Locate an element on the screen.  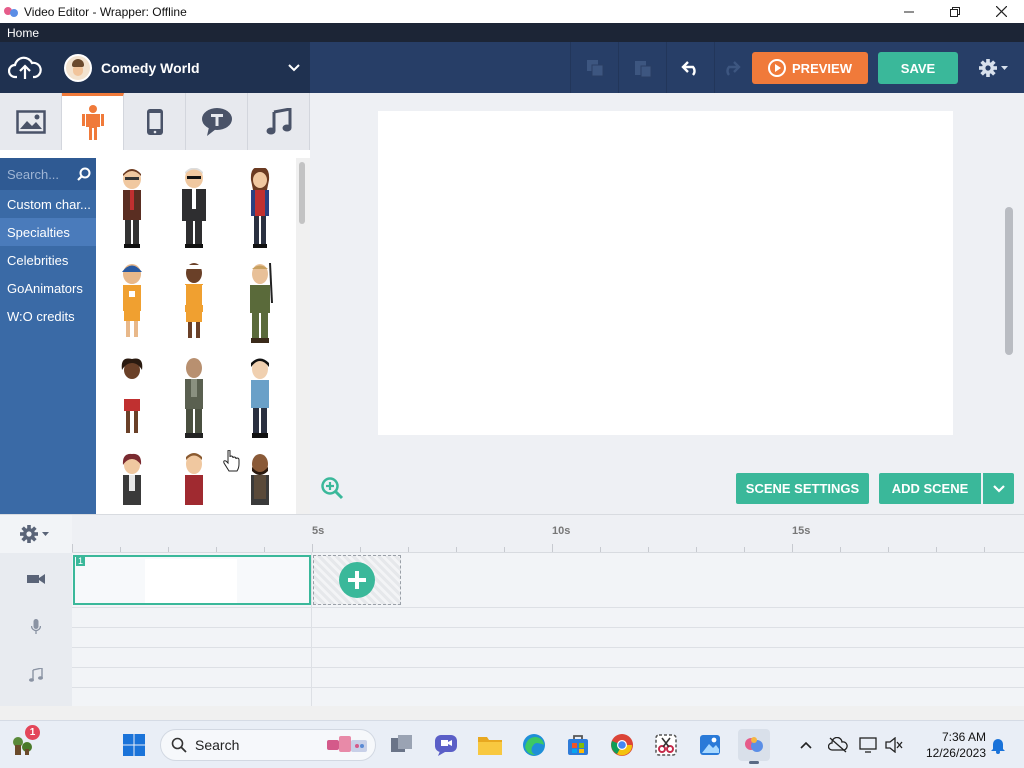
app-logo-icon is located at coordinates (11, 12).